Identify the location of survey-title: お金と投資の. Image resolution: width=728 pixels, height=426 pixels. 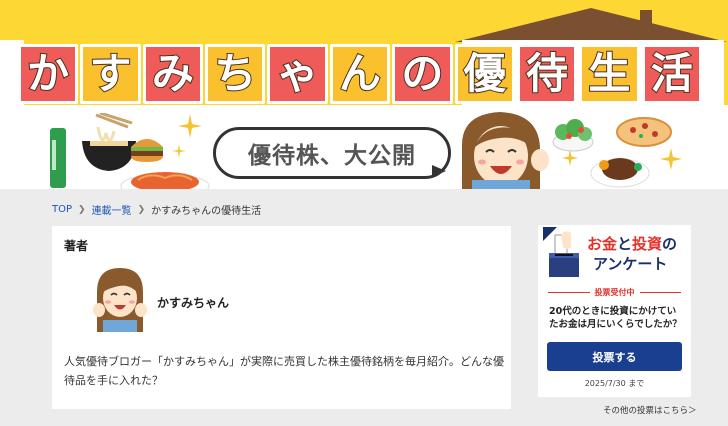
(632, 244).